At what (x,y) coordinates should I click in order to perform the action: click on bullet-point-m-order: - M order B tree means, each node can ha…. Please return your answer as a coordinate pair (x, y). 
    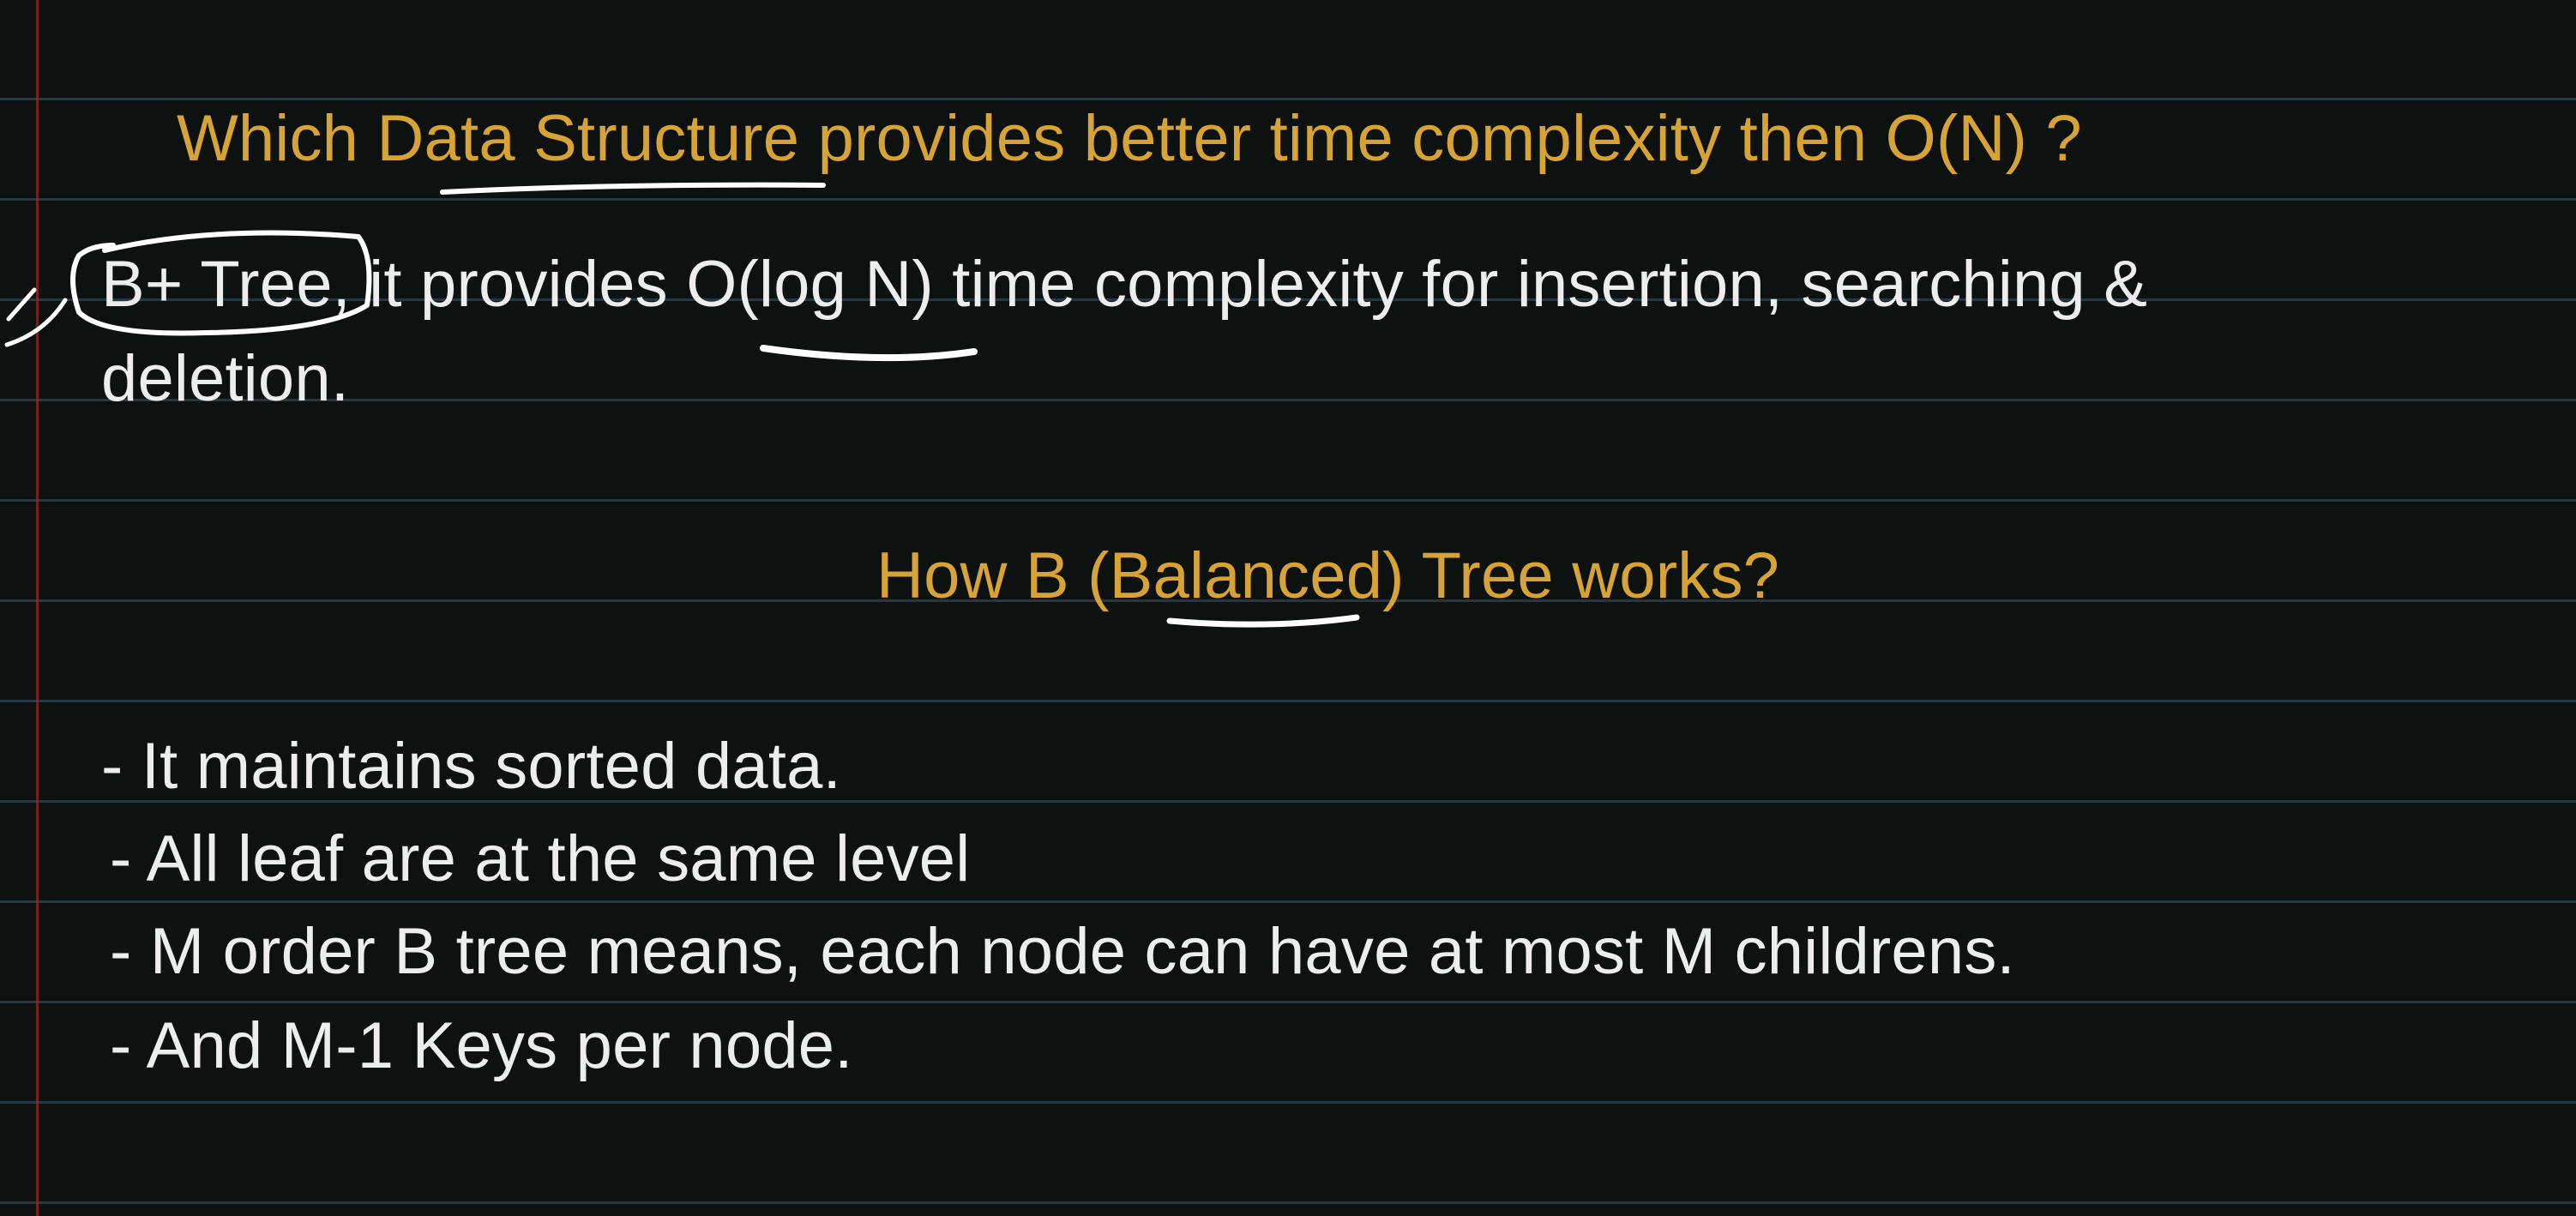
    Looking at the image, I should click on (1062, 951).